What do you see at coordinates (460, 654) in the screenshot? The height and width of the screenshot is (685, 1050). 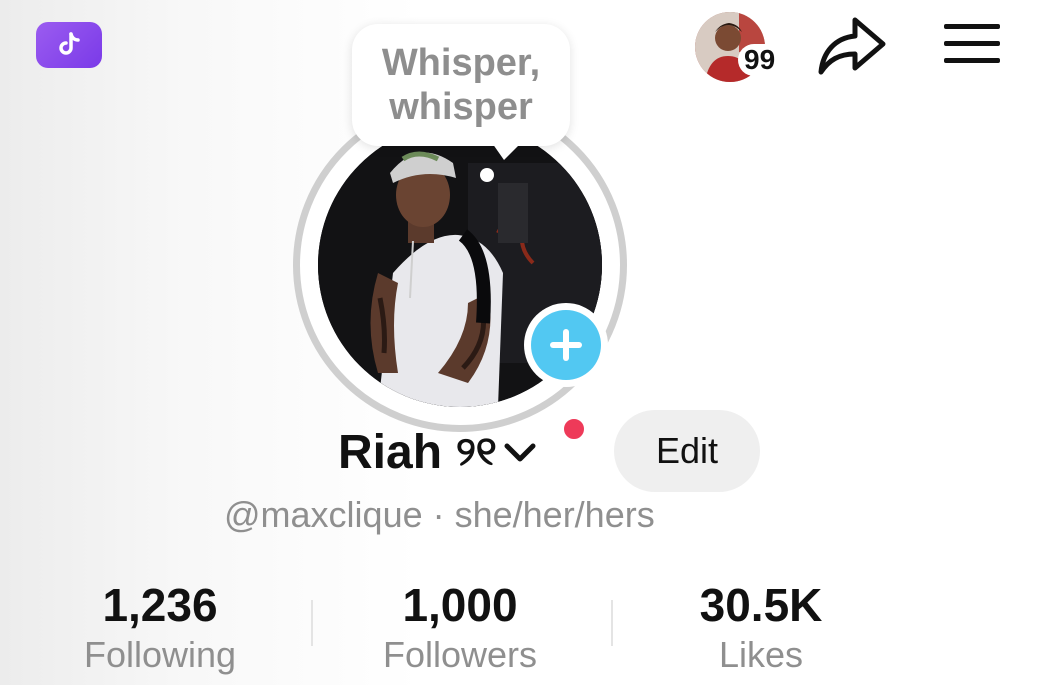 I see `stat-label: Followers` at bounding box center [460, 654].